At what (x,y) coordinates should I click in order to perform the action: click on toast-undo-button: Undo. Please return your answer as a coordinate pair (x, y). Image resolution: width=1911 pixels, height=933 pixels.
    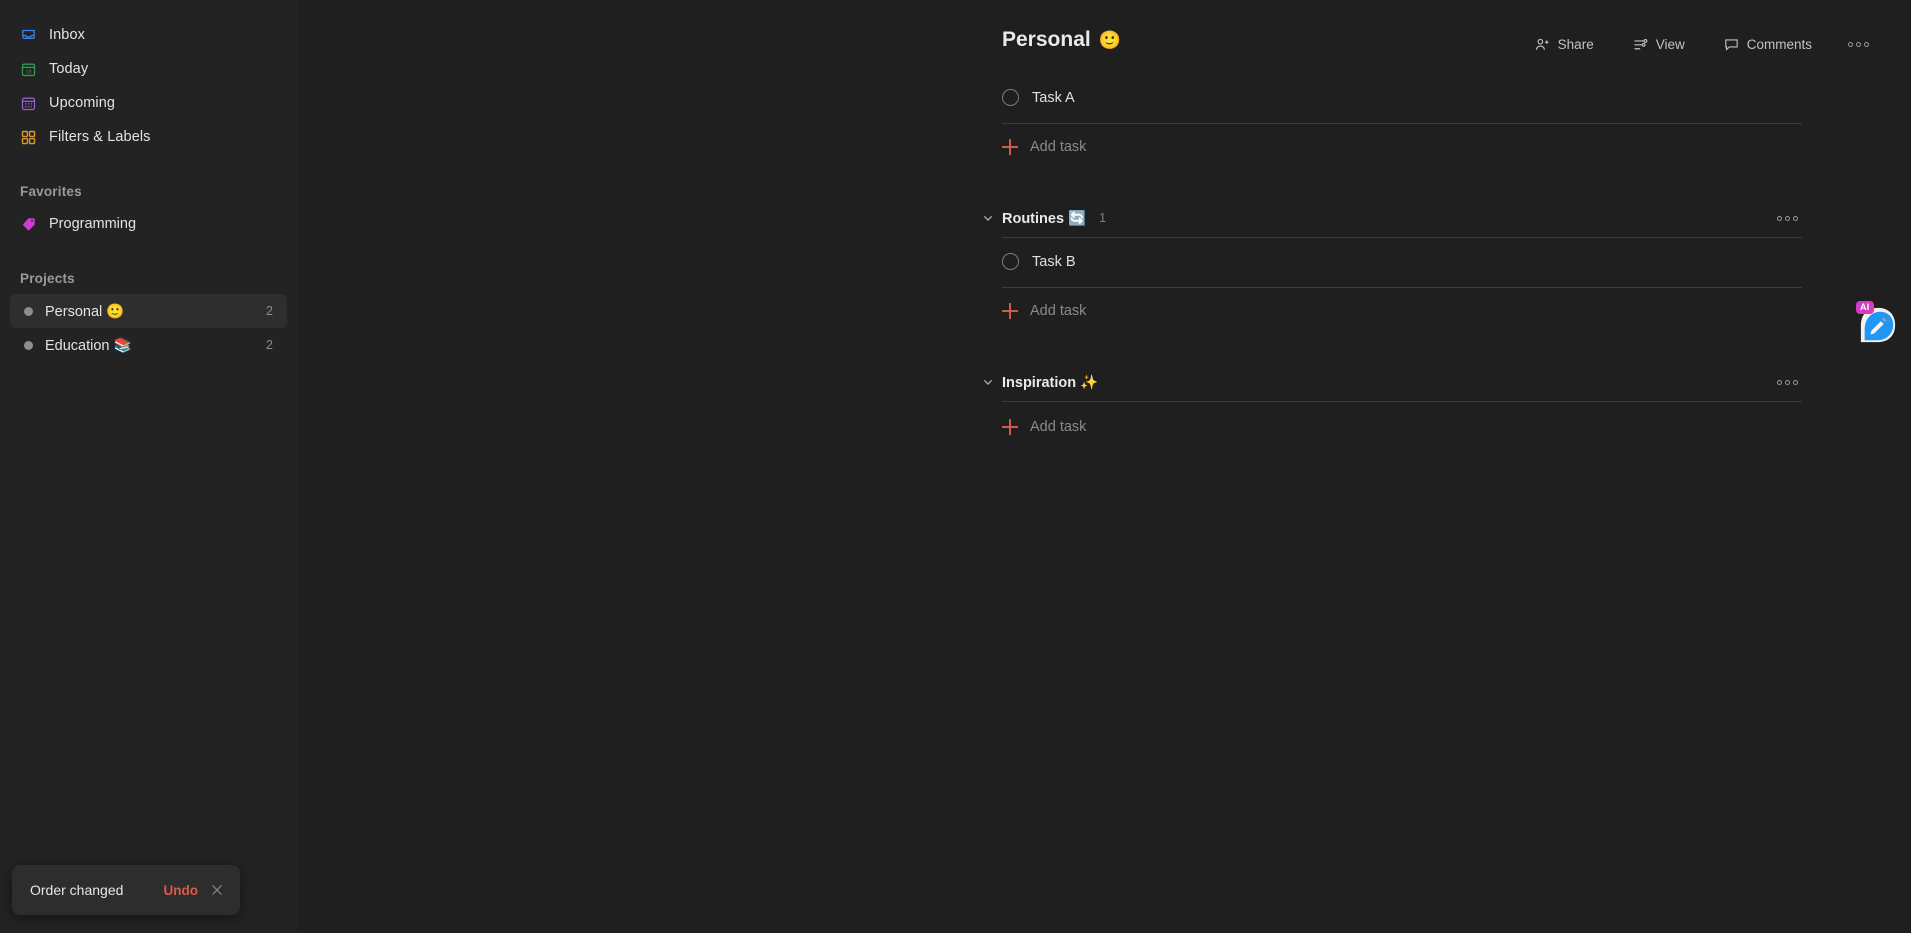
    Looking at the image, I should click on (181, 890).